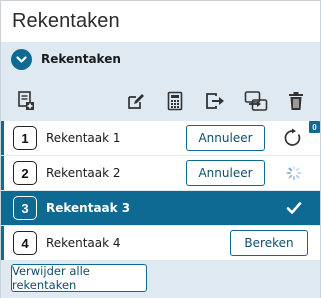 This screenshot has height=298, width=321. I want to click on task-name: Rekentaak 2, so click(83, 173).